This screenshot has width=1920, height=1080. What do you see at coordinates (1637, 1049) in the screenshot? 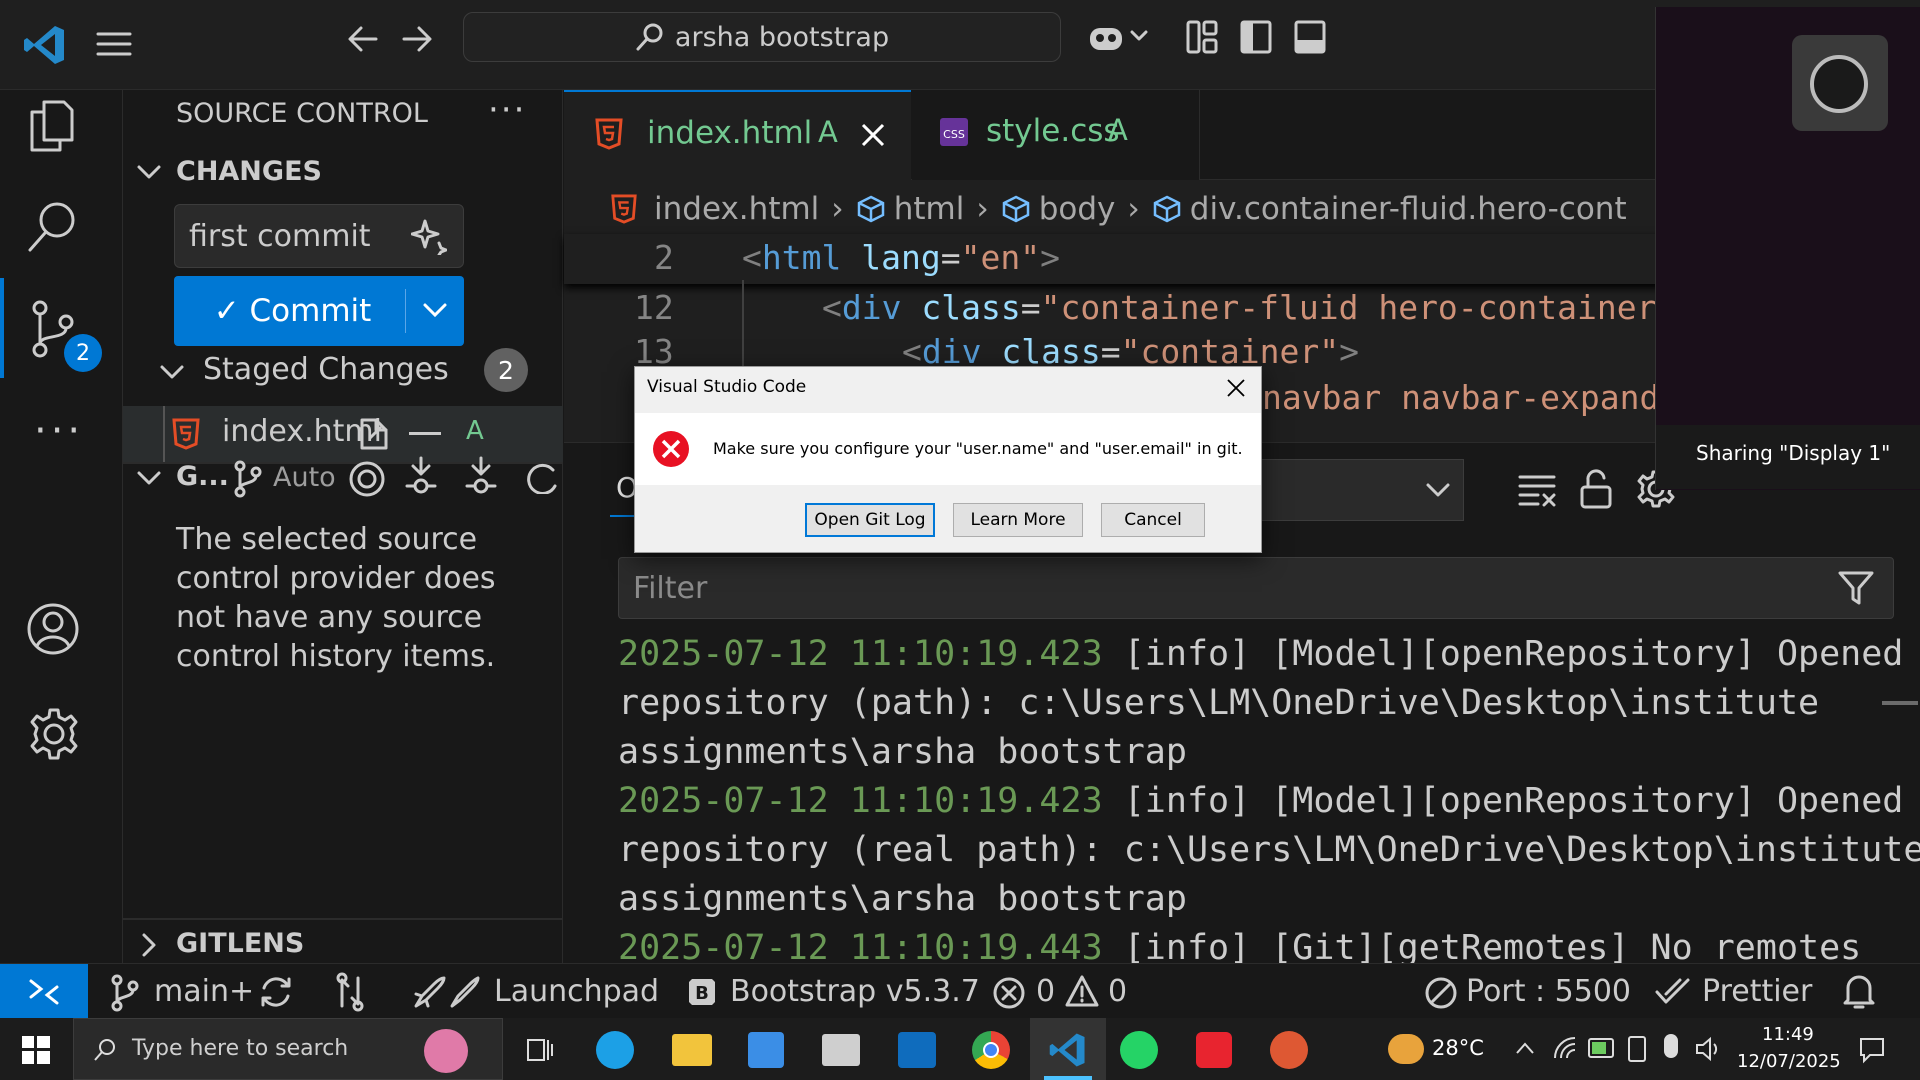
I see `device-icon` at bounding box center [1637, 1049].